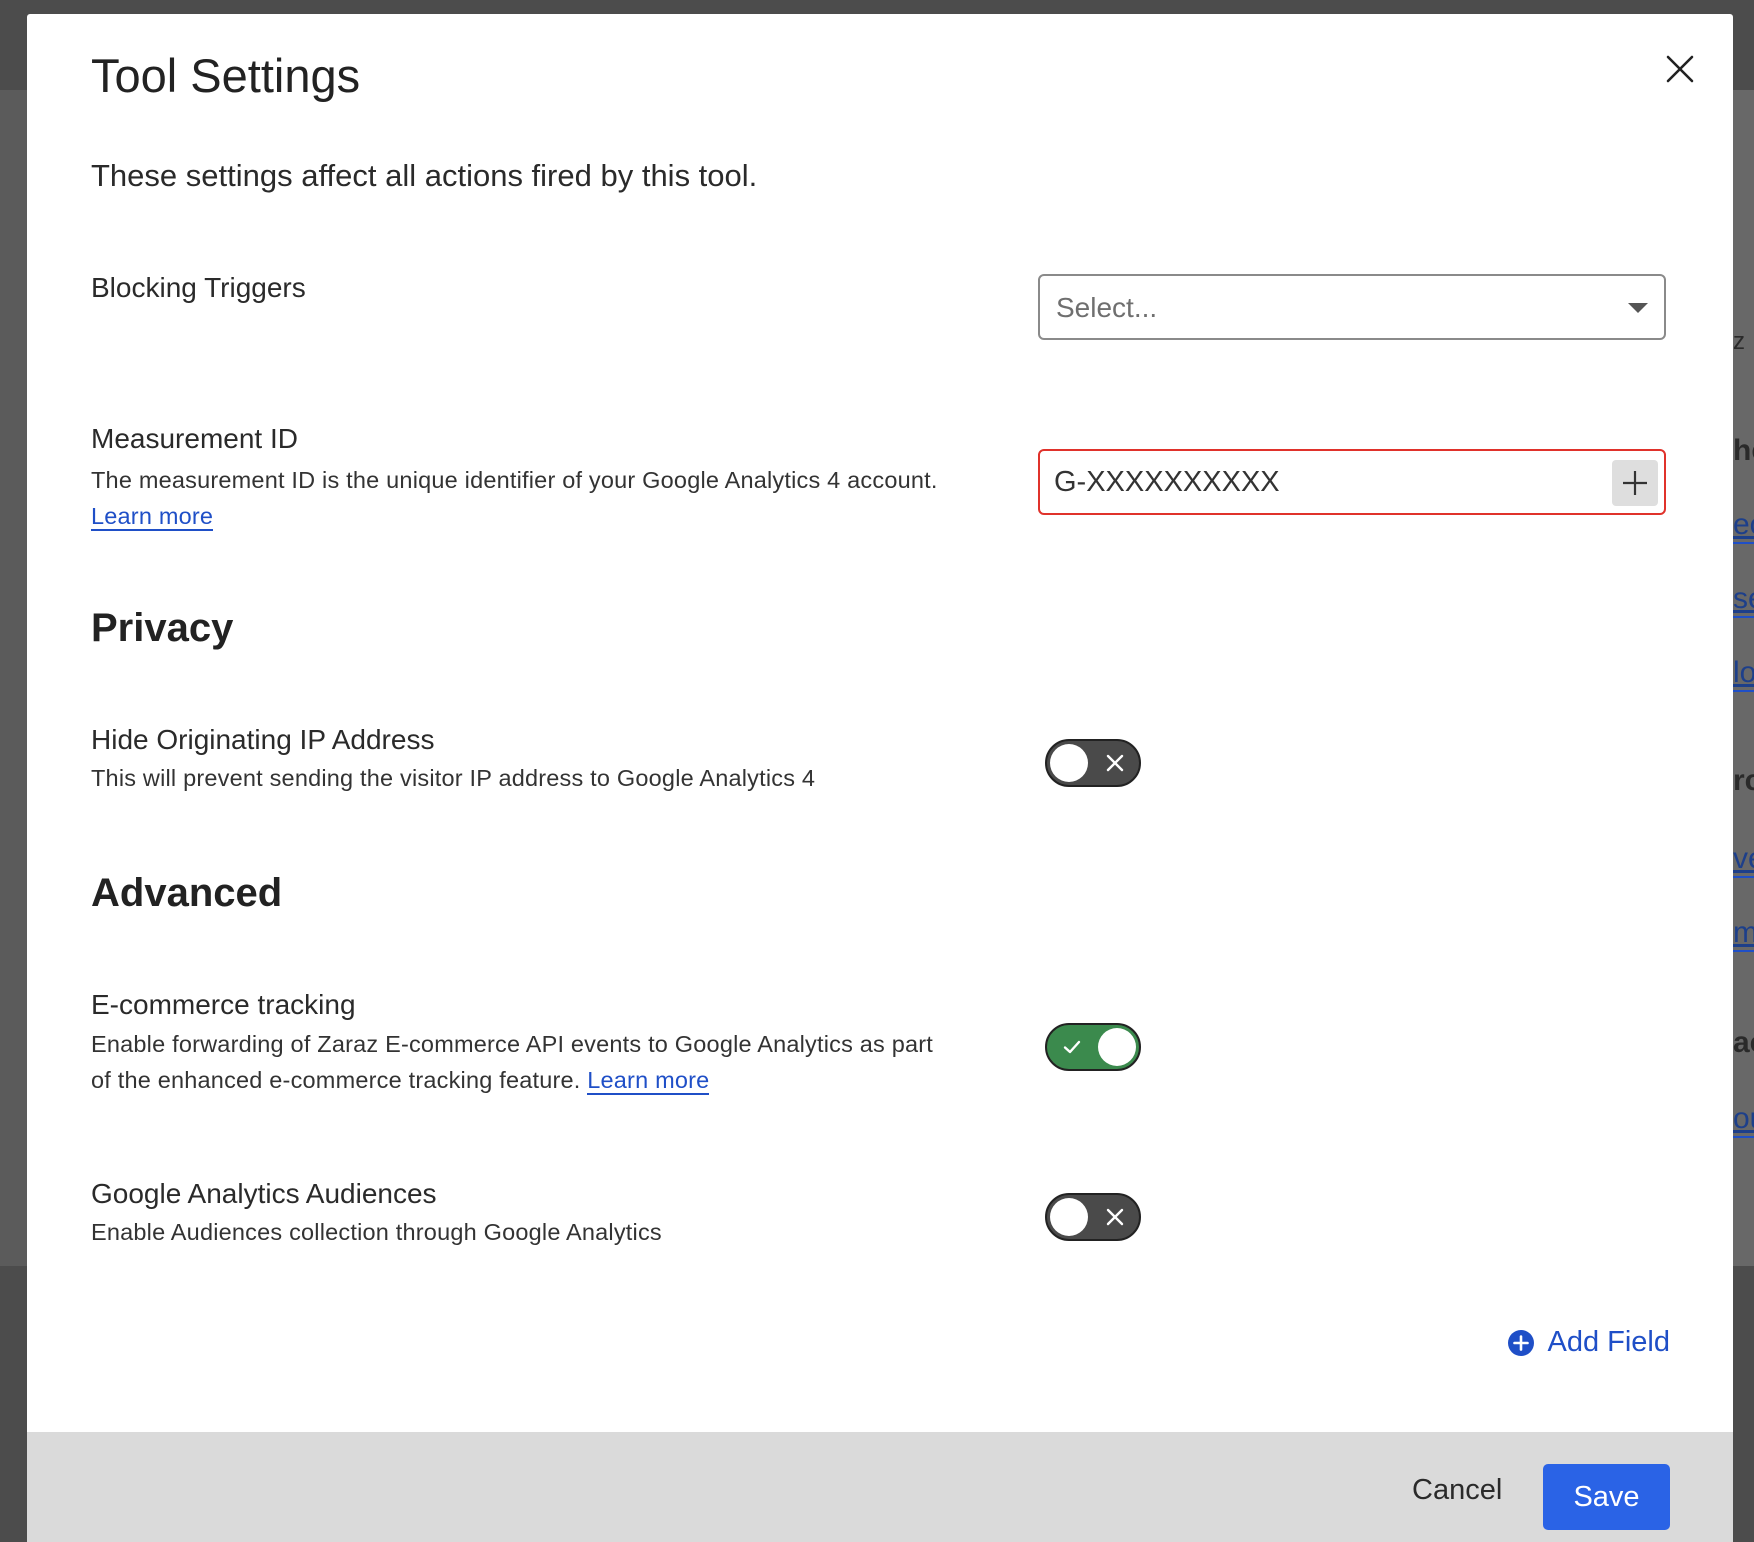 This screenshot has width=1754, height=1542. Describe the element at coordinates (152, 517) in the screenshot. I see `measurement-id-learn-more-link: Learn more` at that location.